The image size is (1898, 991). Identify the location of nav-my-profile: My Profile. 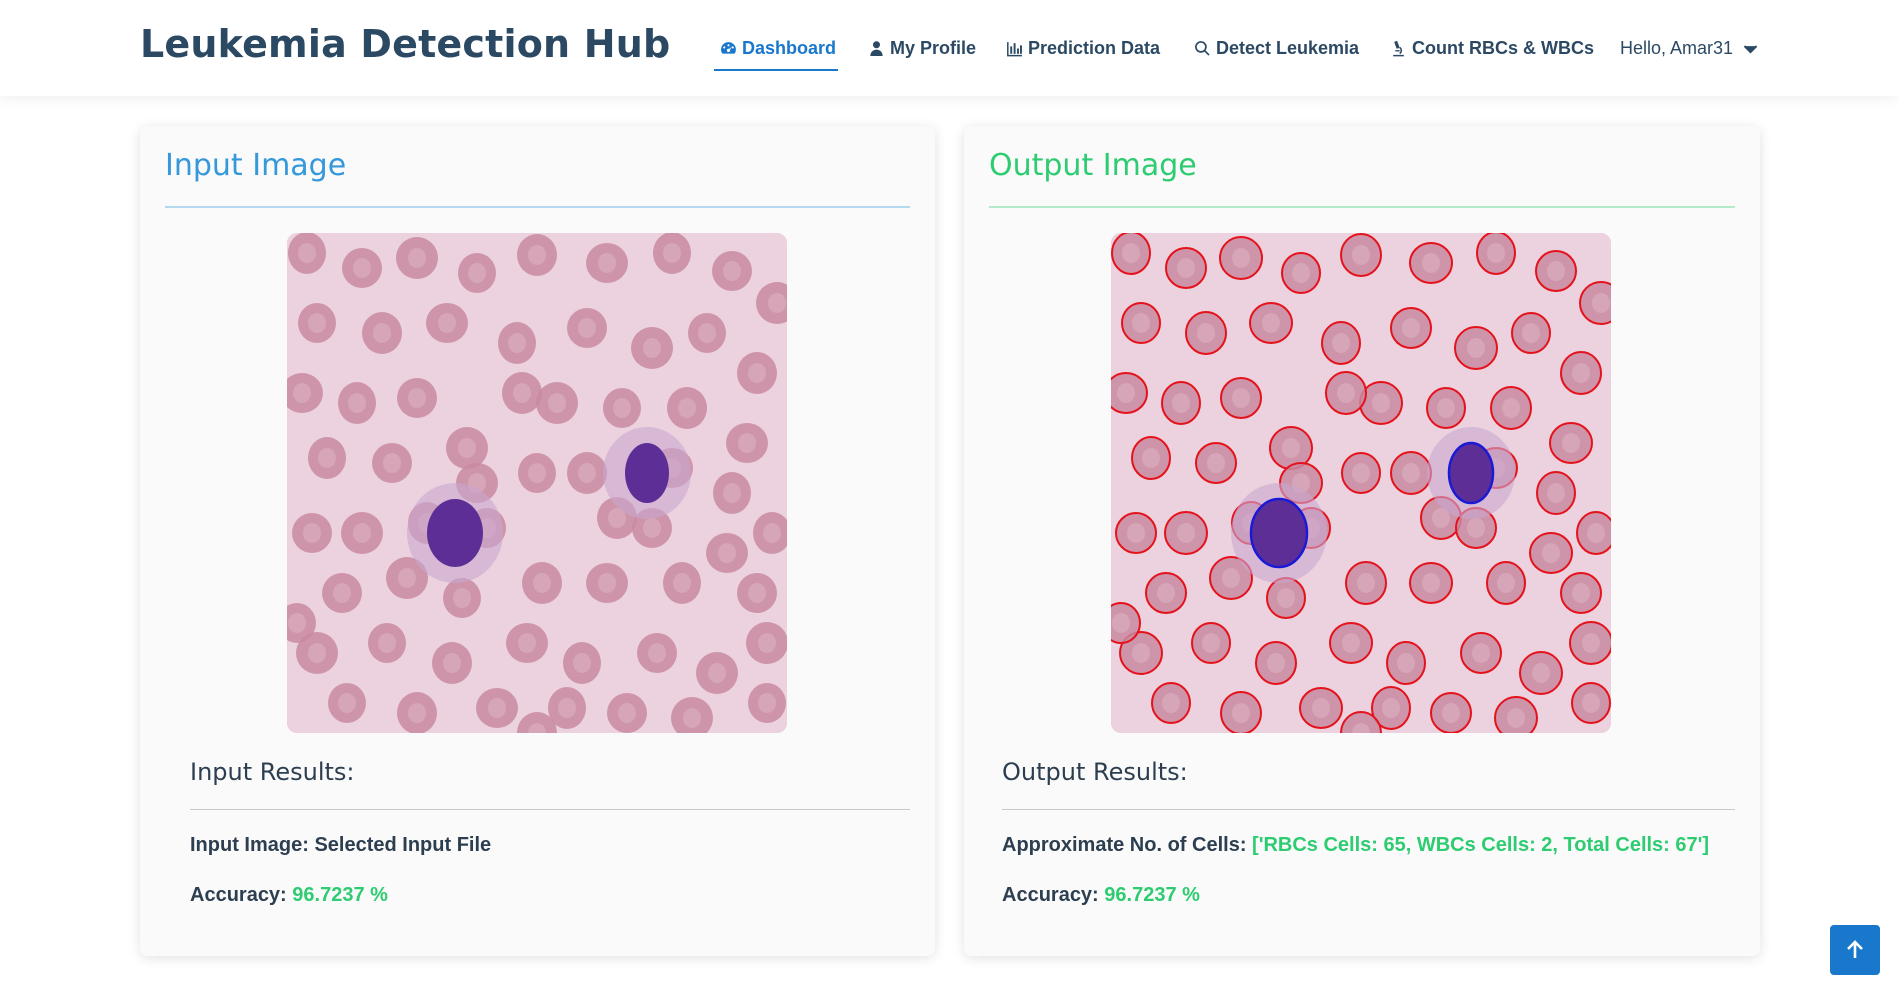
(922, 48).